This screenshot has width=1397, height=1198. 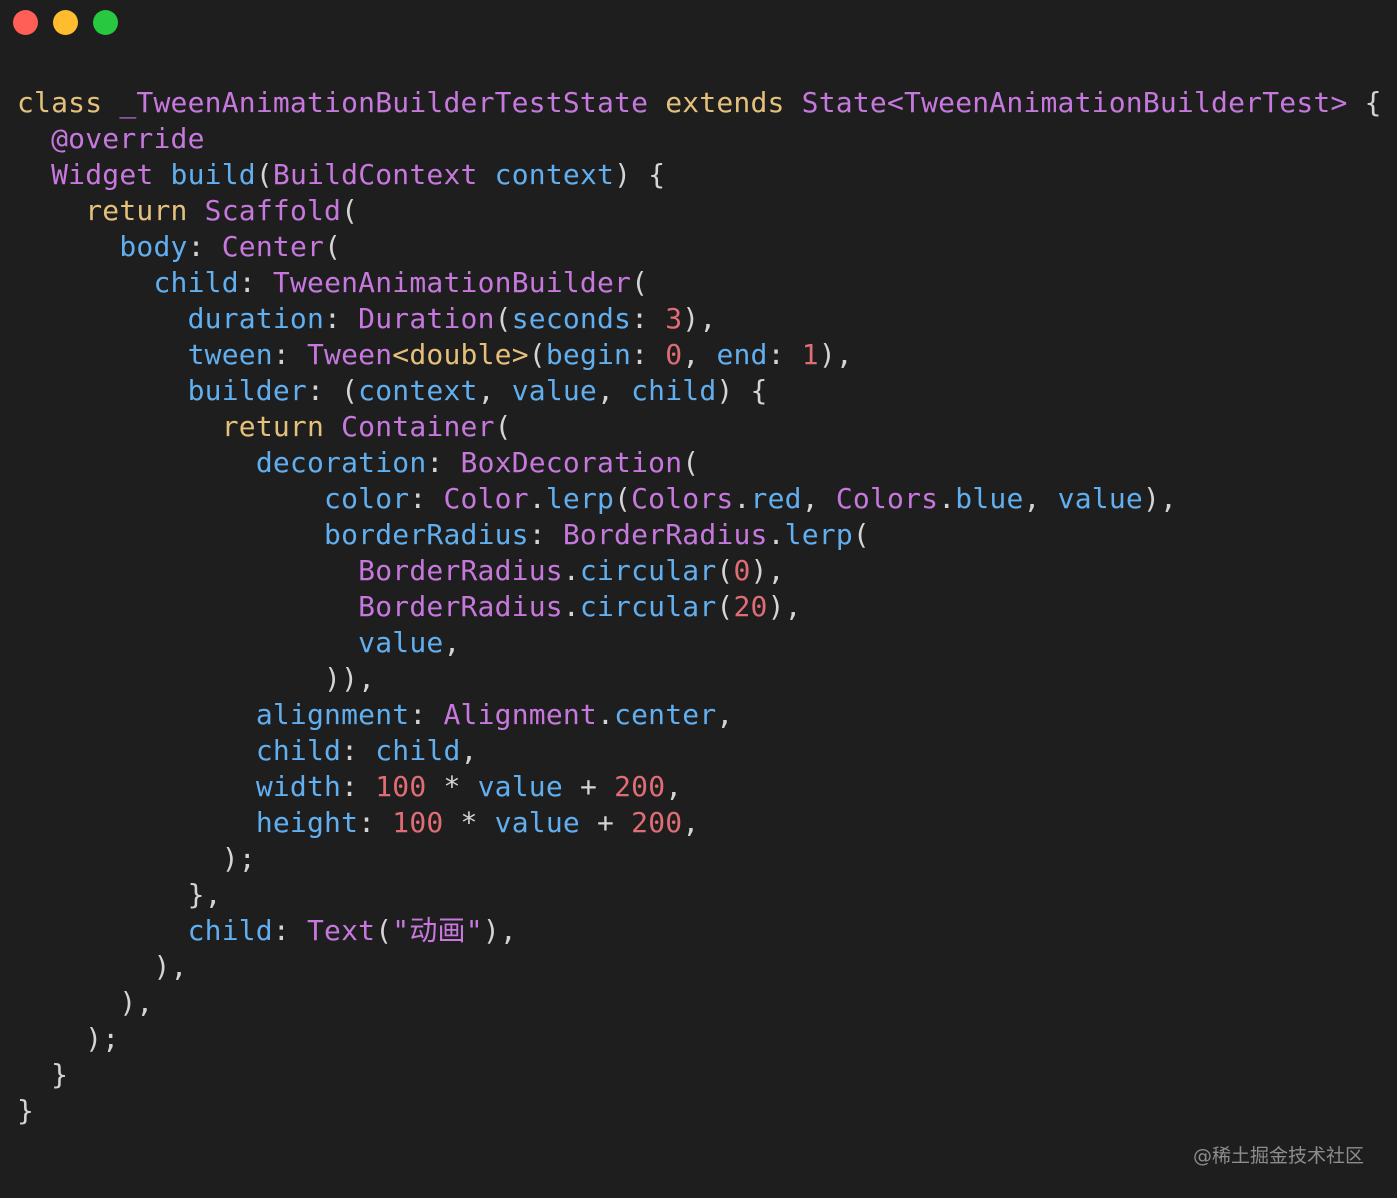 What do you see at coordinates (571, 606) in the screenshot?
I see `code-token-punct: .` at bounding box center [571, 606].